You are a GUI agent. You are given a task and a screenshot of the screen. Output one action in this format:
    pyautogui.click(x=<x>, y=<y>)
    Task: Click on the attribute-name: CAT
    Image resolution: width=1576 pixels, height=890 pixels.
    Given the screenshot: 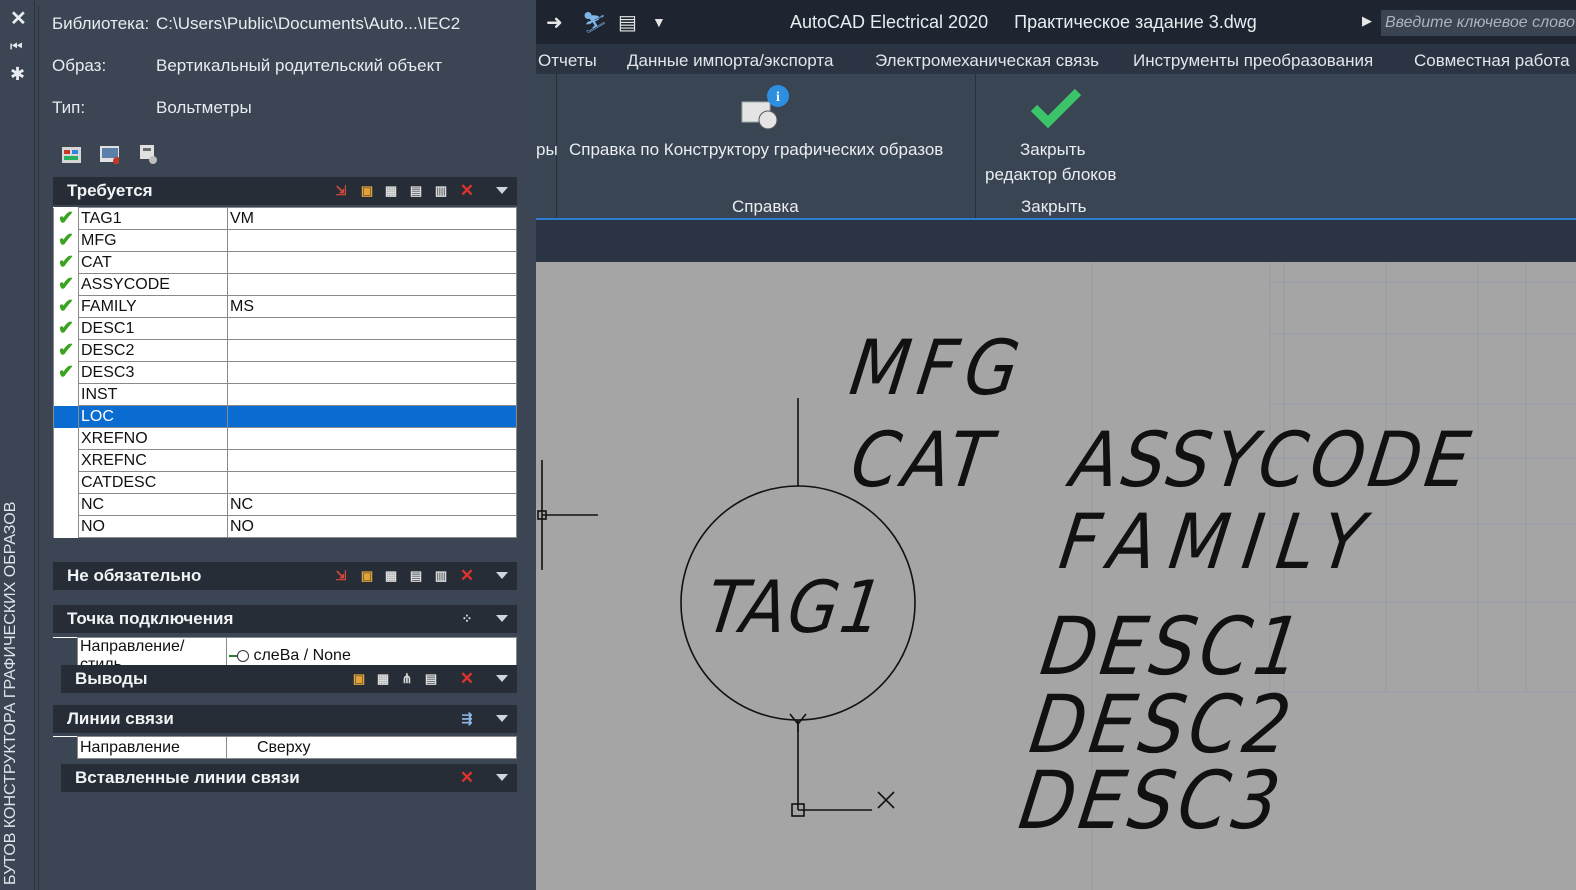 What is the action you would take?
    pyautogui.click(x=153, y=262)
    